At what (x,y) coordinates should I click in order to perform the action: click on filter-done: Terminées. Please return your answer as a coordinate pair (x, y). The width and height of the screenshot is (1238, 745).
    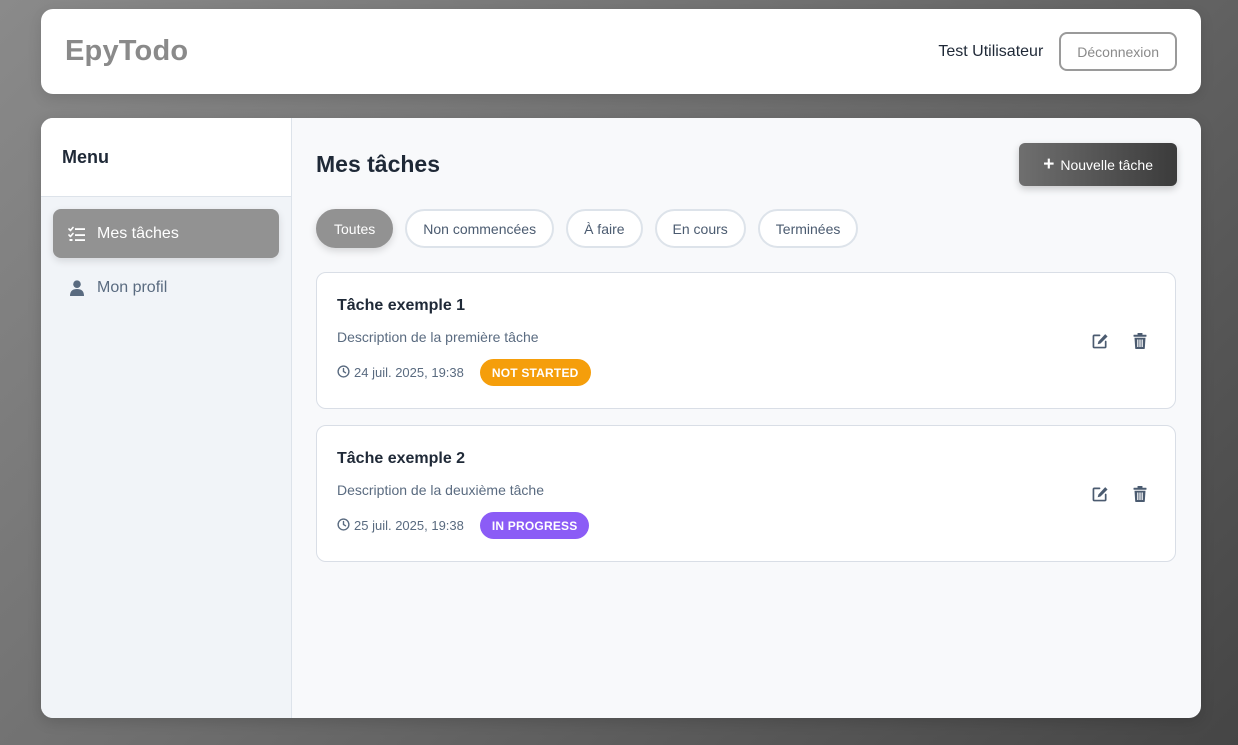
    Looking at the image, I should click on (808, 228).